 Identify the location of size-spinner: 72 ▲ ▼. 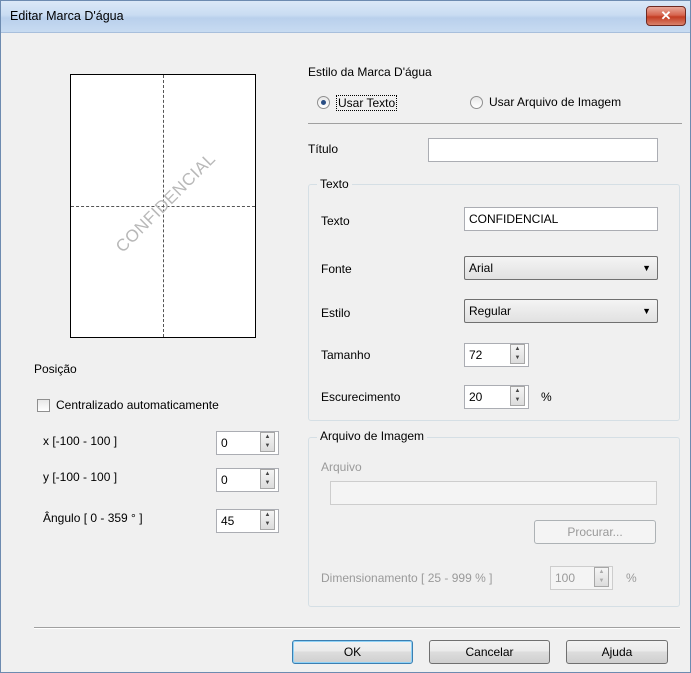
(496, 355).